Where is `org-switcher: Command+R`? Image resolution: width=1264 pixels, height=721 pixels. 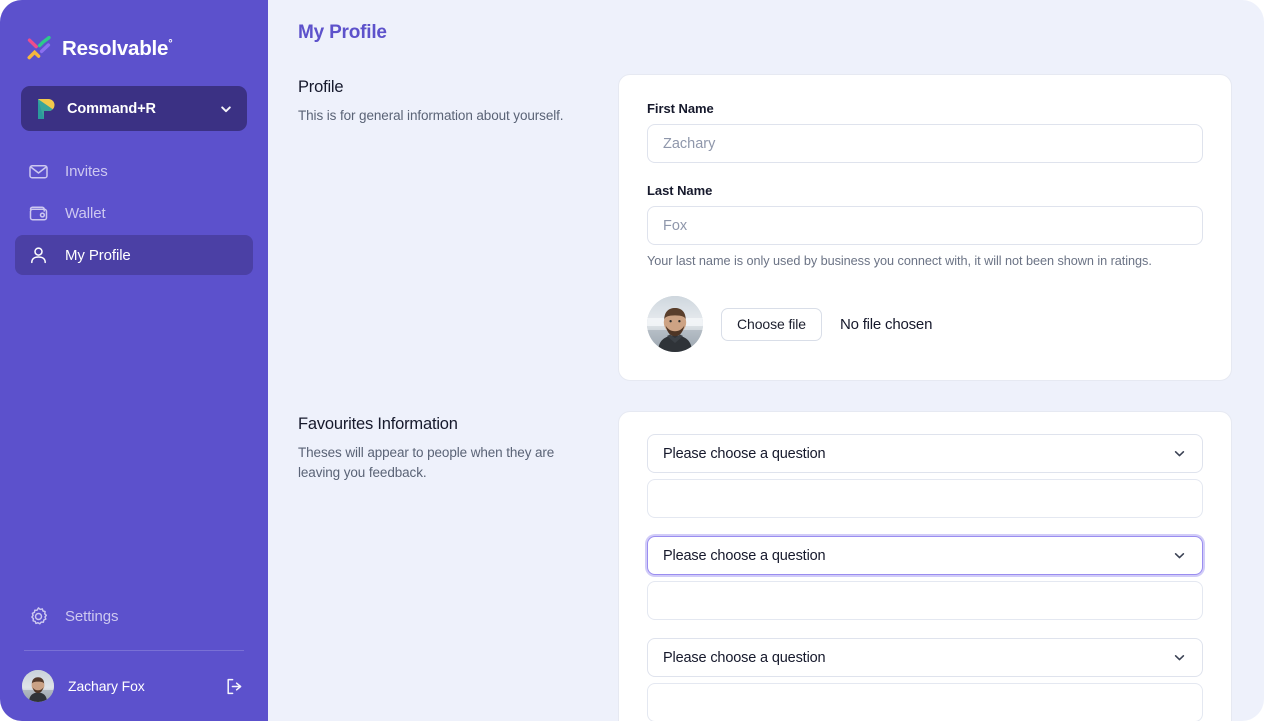
org-switcher: Command+R is located at coordinates (134, 108).